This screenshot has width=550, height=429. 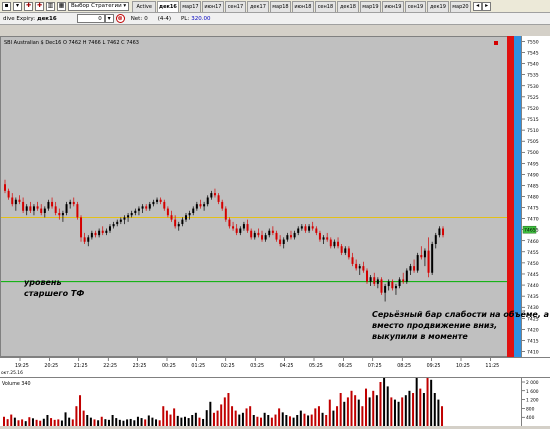 I want to click on columns-icon: ▦, so click(x=61, y=6).